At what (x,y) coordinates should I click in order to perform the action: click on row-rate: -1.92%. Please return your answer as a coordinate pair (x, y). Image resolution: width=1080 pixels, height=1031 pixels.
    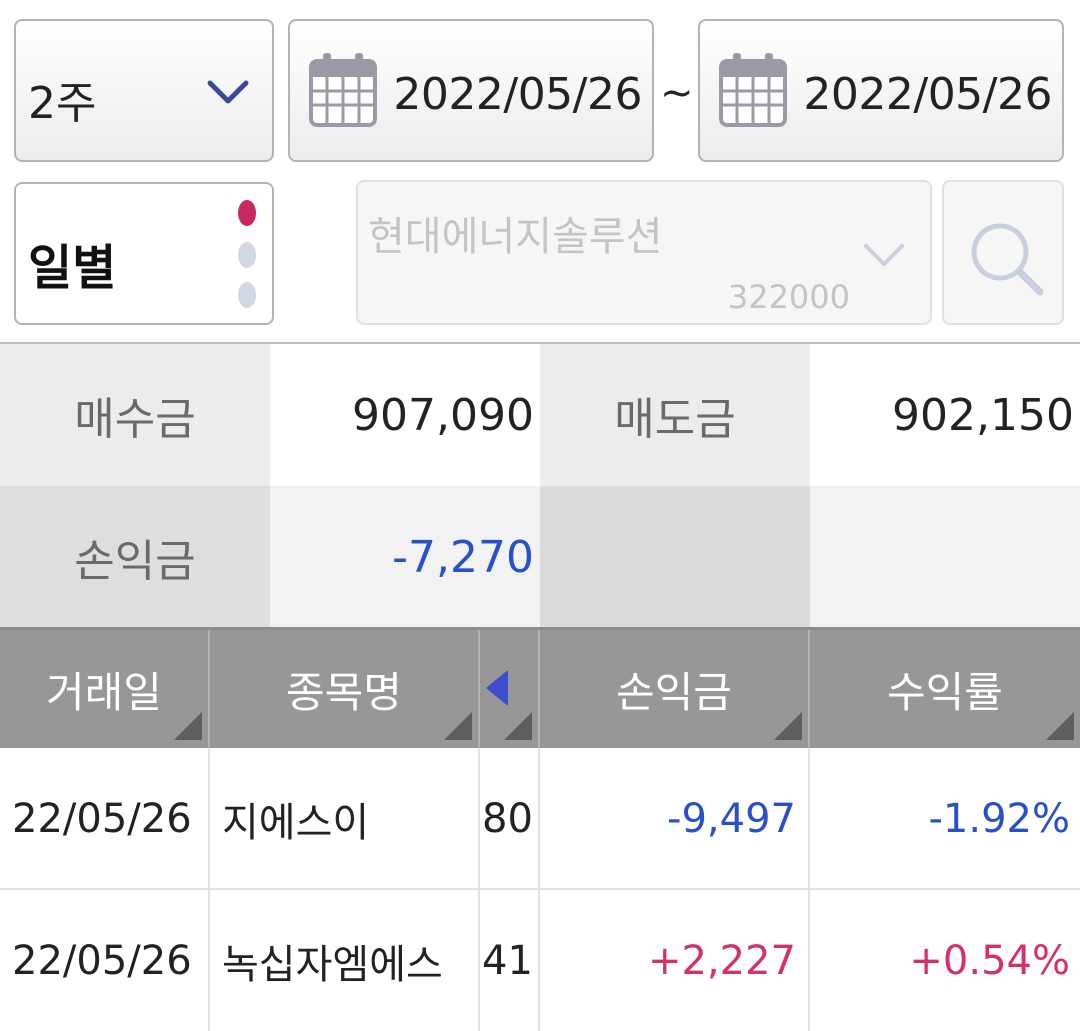
    Looking at the image, I should click on (999, 818).